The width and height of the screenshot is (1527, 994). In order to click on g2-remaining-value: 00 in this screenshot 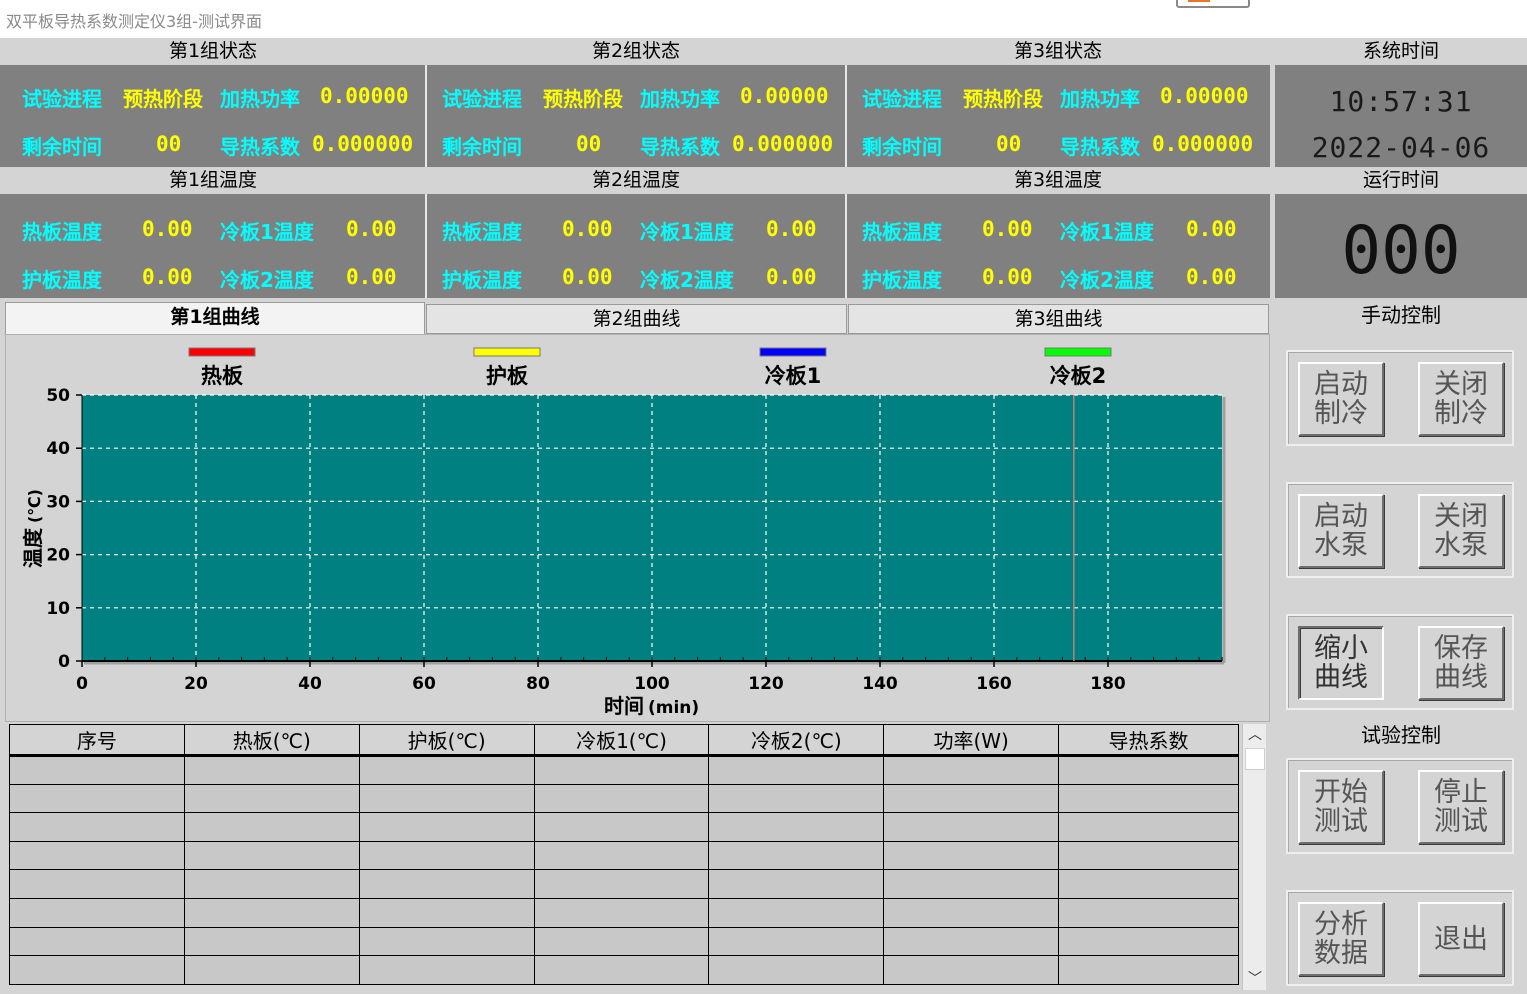, I will do `click(589, 144)`.